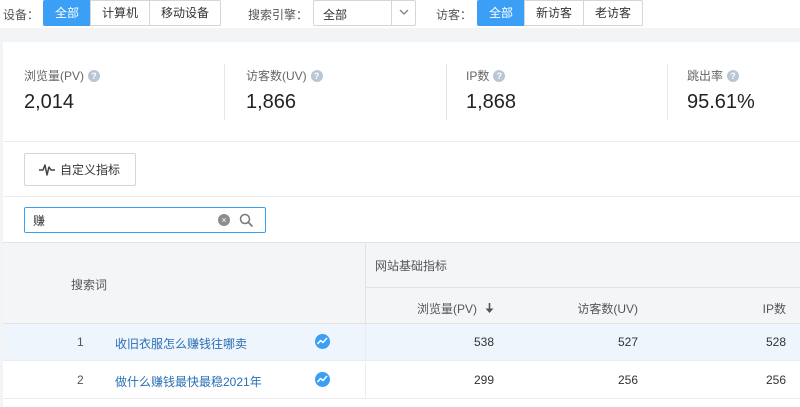 The height and width of the screenshot is (407, 800). What do you see at coordinates (47, 169) in the screenshot?
I see `waveform-icon` at bounding box center [47, 169].